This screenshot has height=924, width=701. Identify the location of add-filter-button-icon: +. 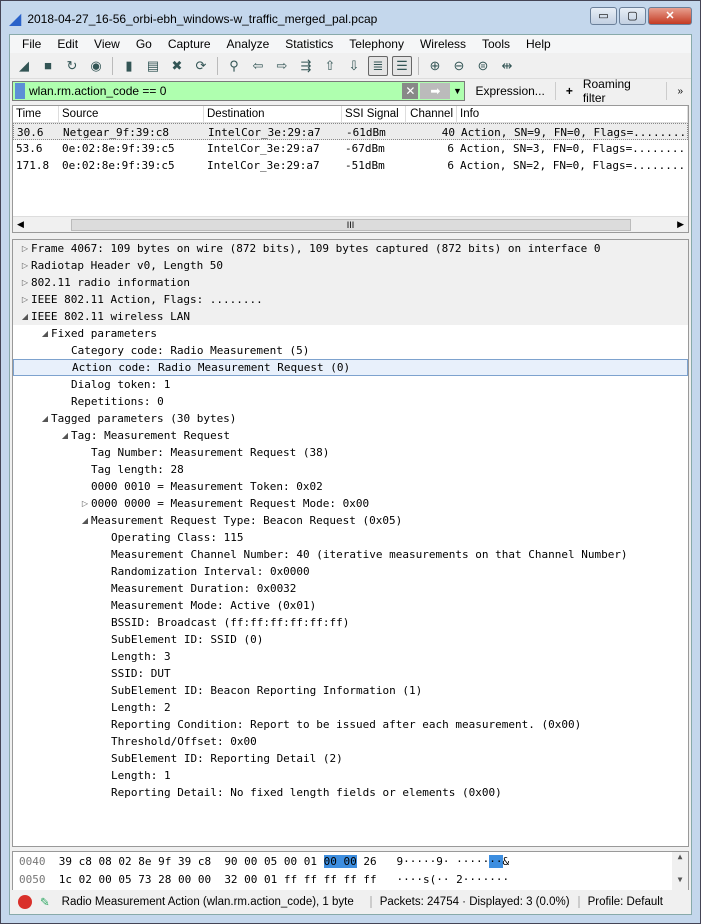
(566, 91).